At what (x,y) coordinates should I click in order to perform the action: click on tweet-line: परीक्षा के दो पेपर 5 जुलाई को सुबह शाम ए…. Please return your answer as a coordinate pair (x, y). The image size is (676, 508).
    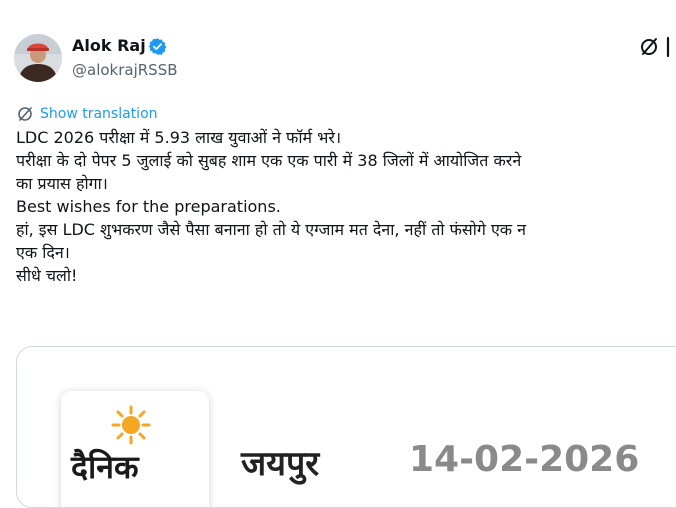
    Looking at the image, I should click on (269, 160).